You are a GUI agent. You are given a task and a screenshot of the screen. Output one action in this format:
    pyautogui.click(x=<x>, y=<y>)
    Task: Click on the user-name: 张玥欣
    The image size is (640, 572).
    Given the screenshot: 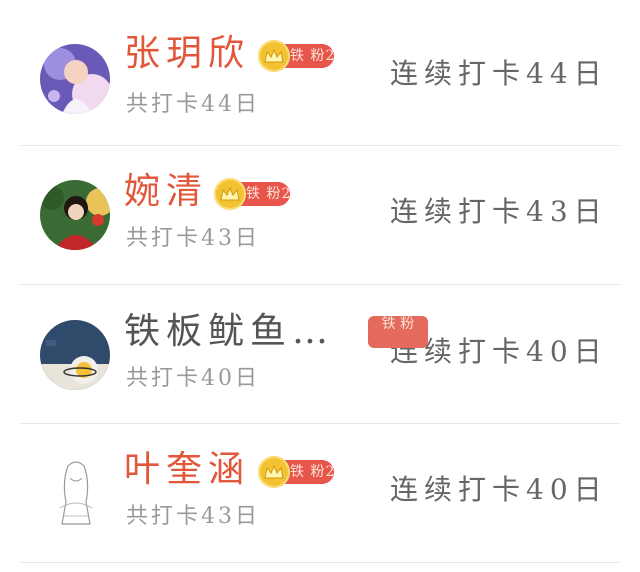 What is the action you would take?
    pyautogui.click(x=187, y=53)
    